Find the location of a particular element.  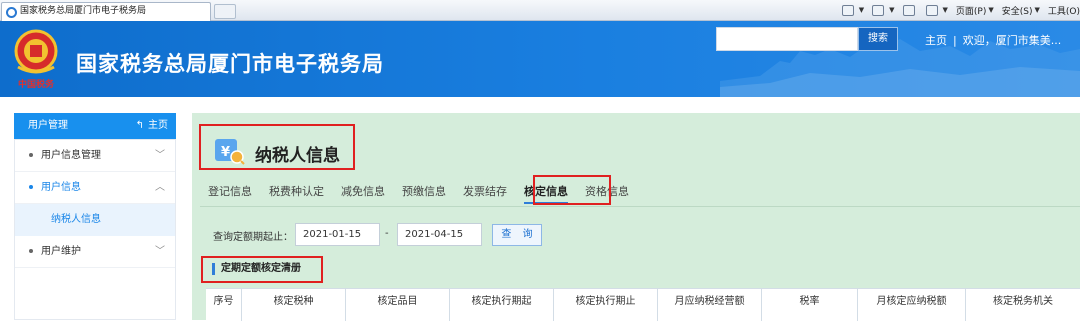

sidebar-item-label: 用户信息管理 is located at coordinates (71, 155).